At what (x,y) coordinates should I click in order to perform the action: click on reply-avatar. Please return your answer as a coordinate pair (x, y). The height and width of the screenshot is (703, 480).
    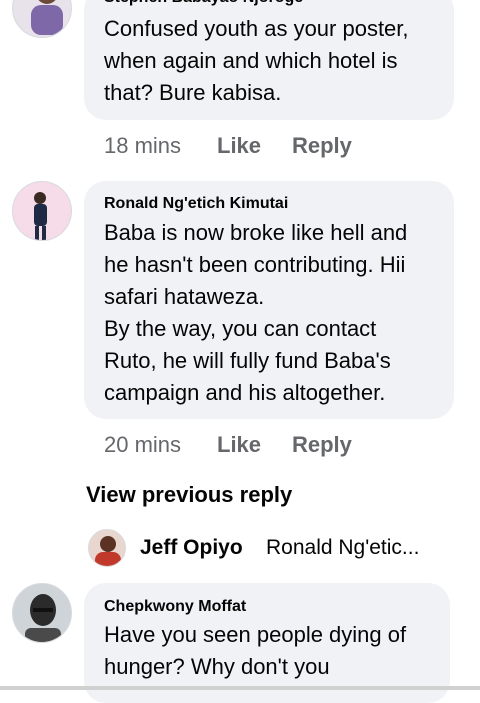
    Looking at the image, I should click on (107, 548).